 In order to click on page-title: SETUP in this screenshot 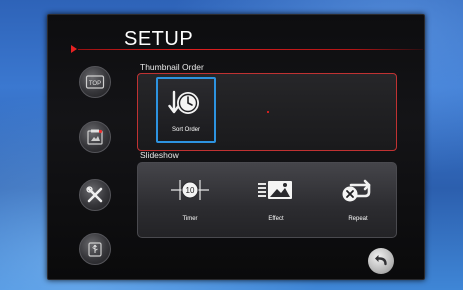, I will do `click(159, 39)`.